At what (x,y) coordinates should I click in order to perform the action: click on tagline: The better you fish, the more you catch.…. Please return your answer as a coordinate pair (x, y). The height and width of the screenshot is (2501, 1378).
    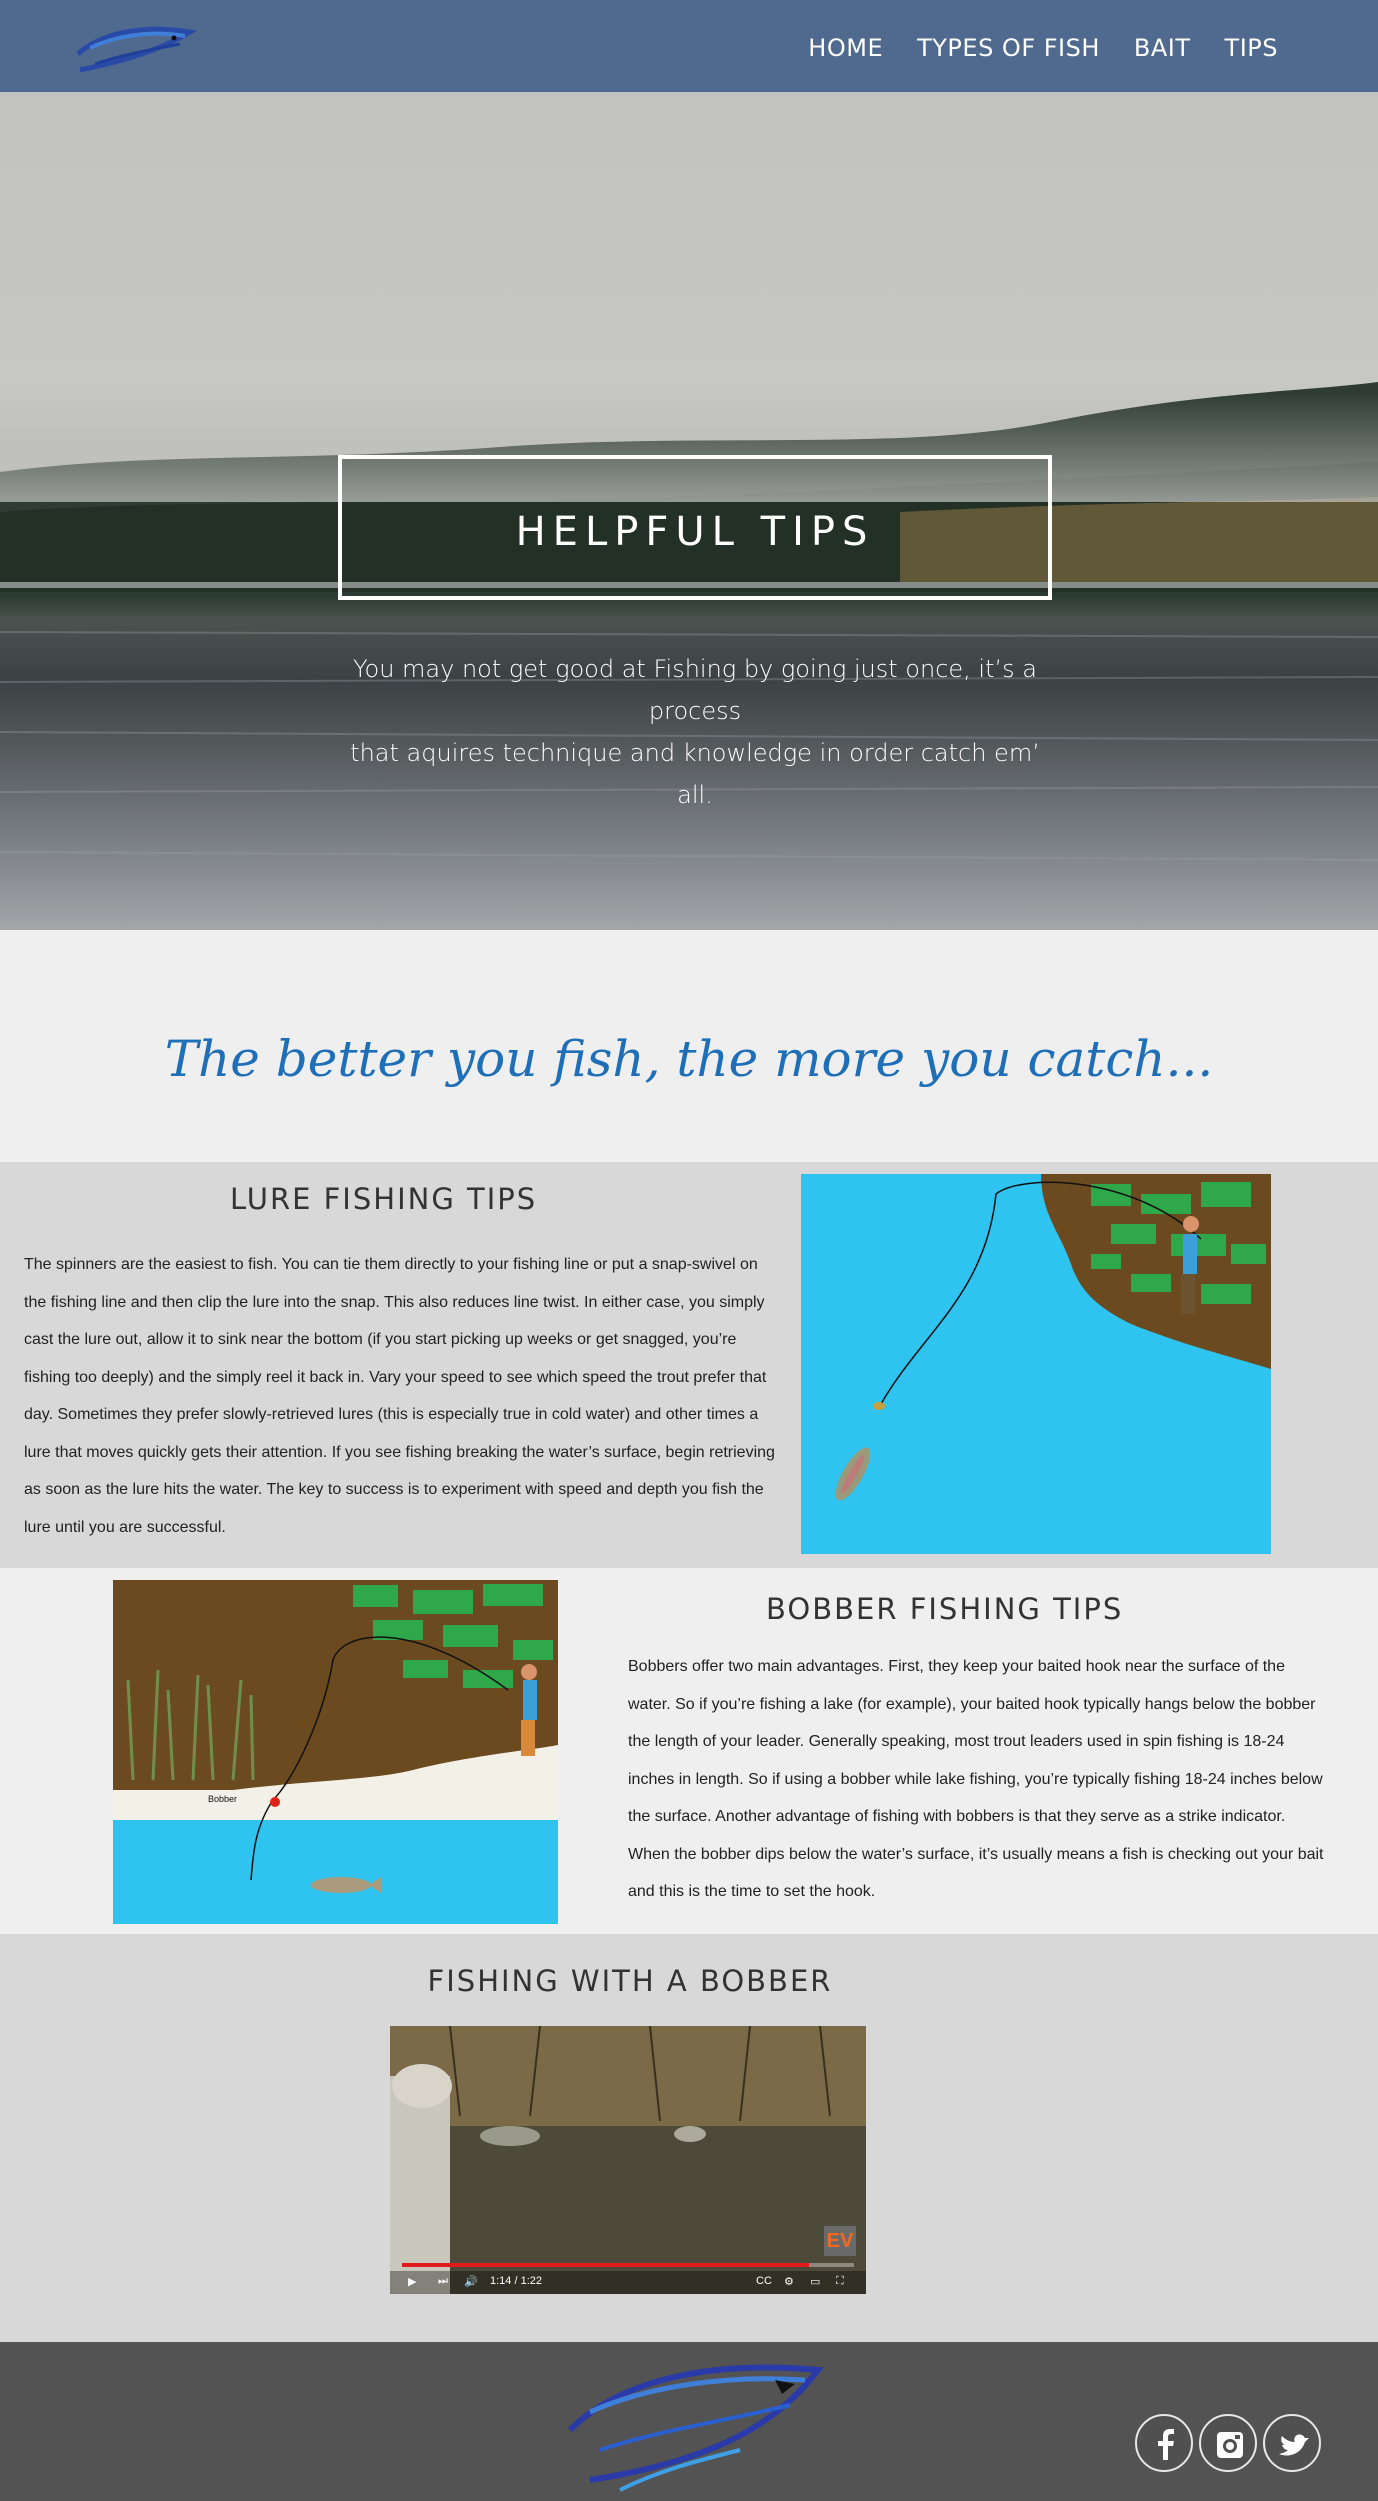
    Looking at the image, I should click on (689, 1059).